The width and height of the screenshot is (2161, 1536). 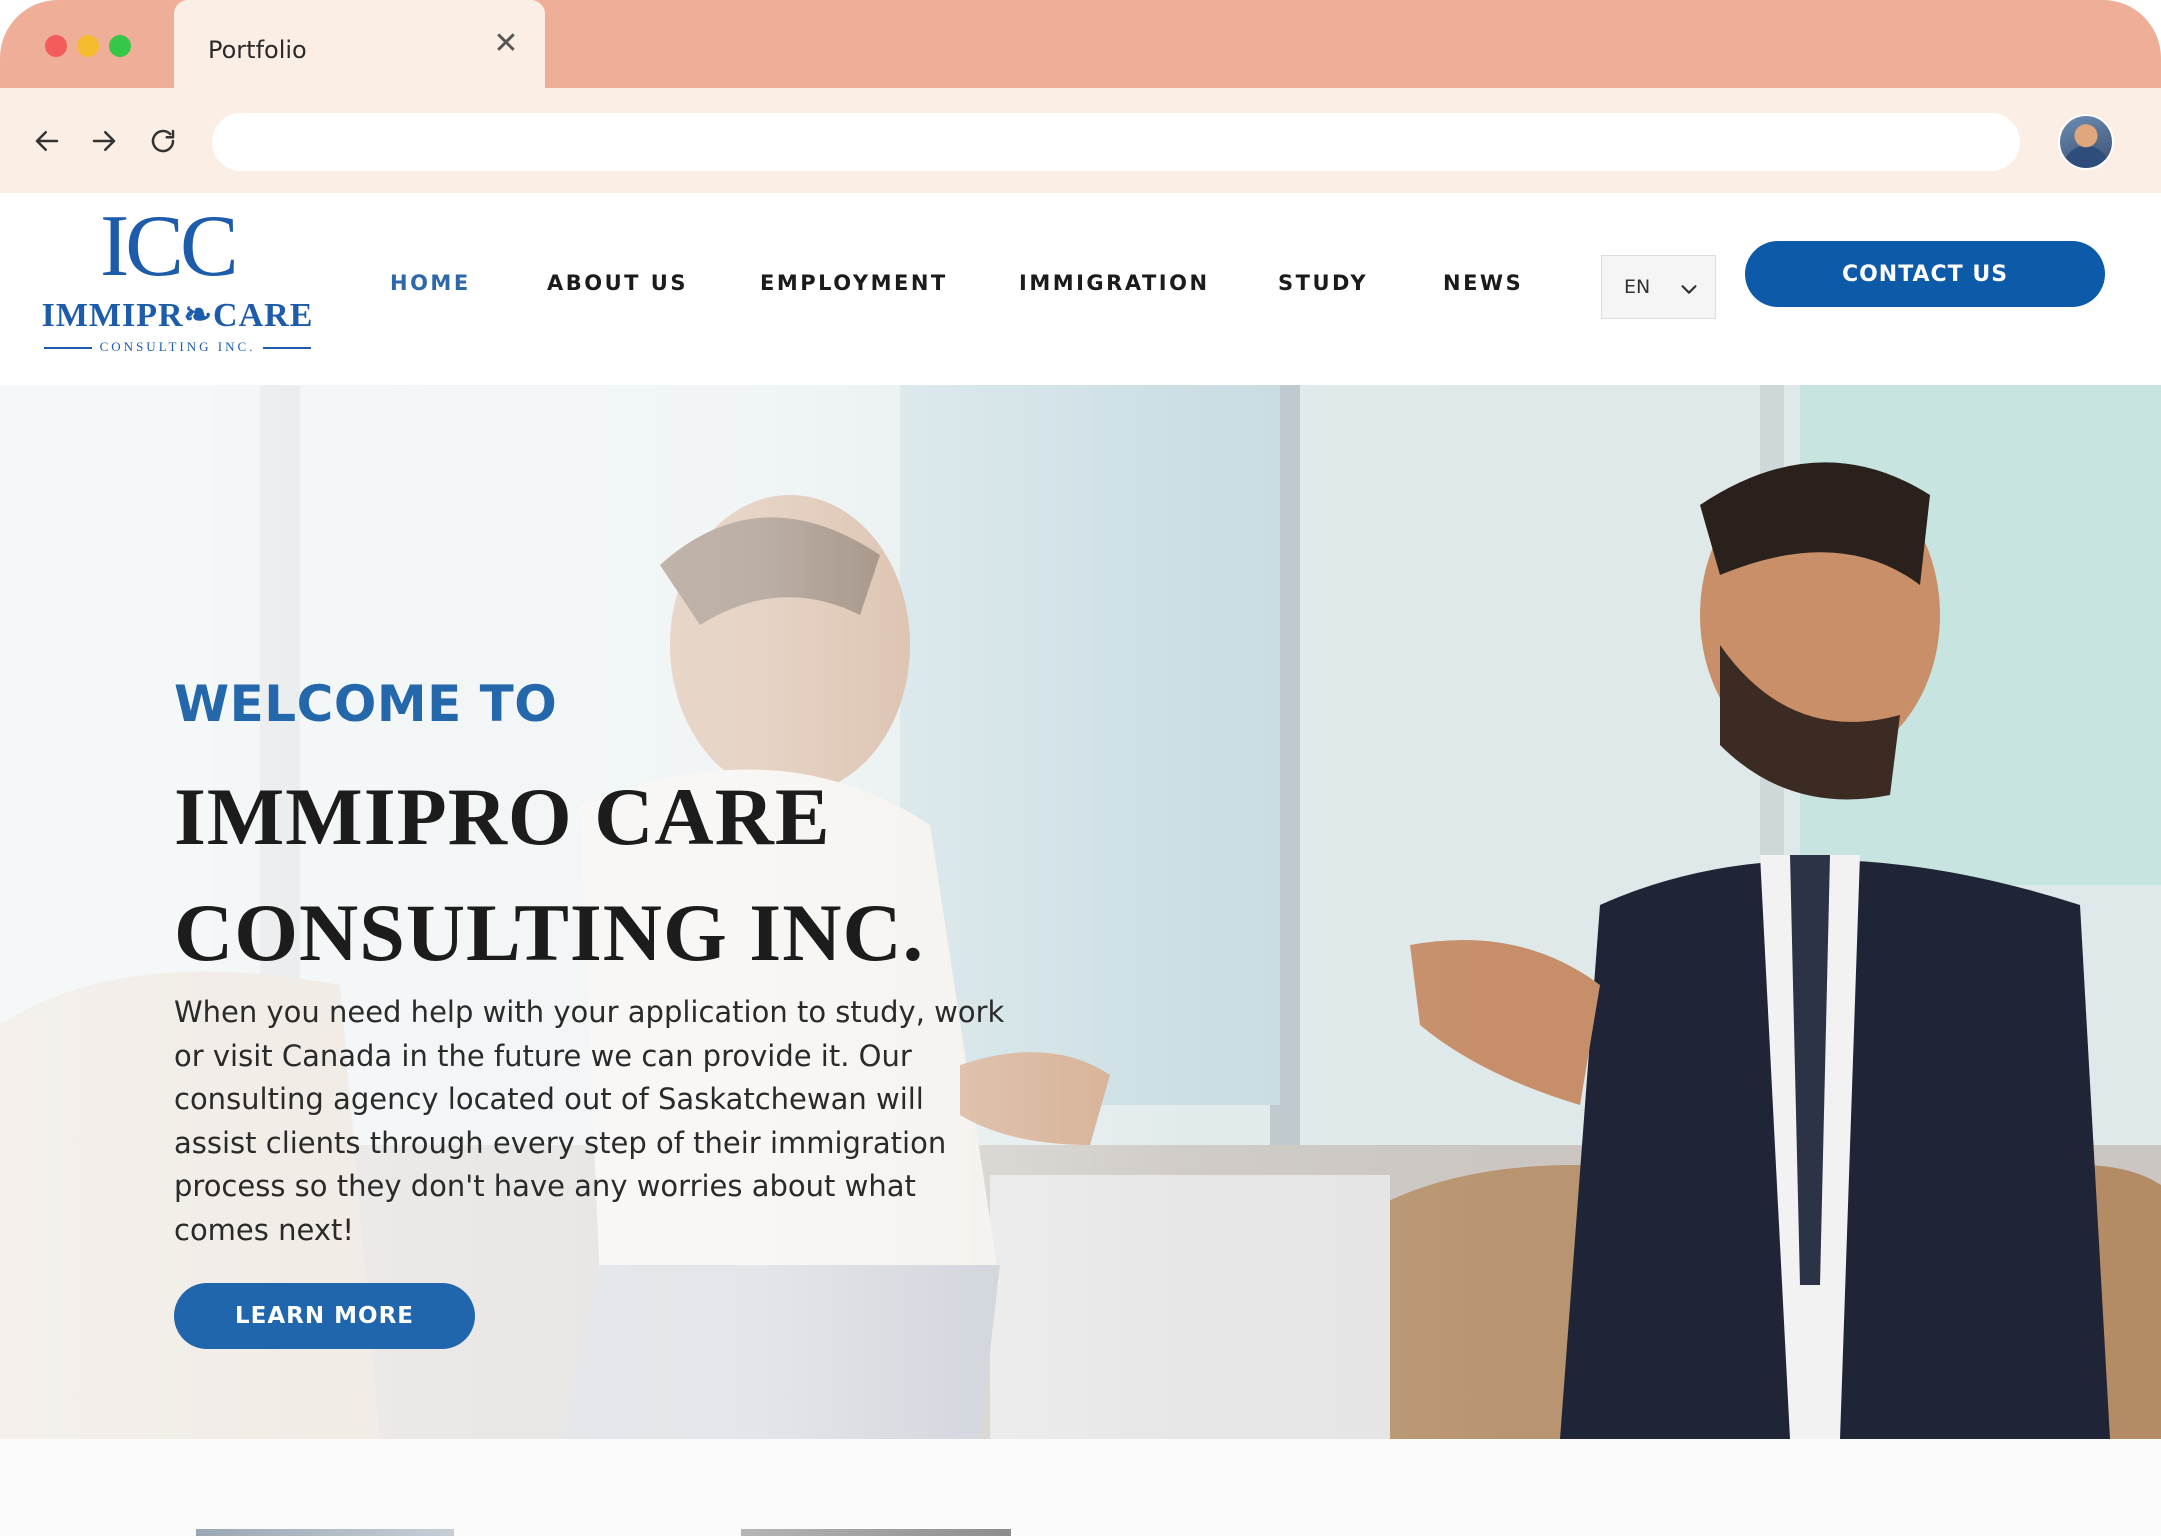 What do you see at coordinates (169, 246) in the screenshot?
I see `logo-mark: ICC` at bounding box center [169, 246].